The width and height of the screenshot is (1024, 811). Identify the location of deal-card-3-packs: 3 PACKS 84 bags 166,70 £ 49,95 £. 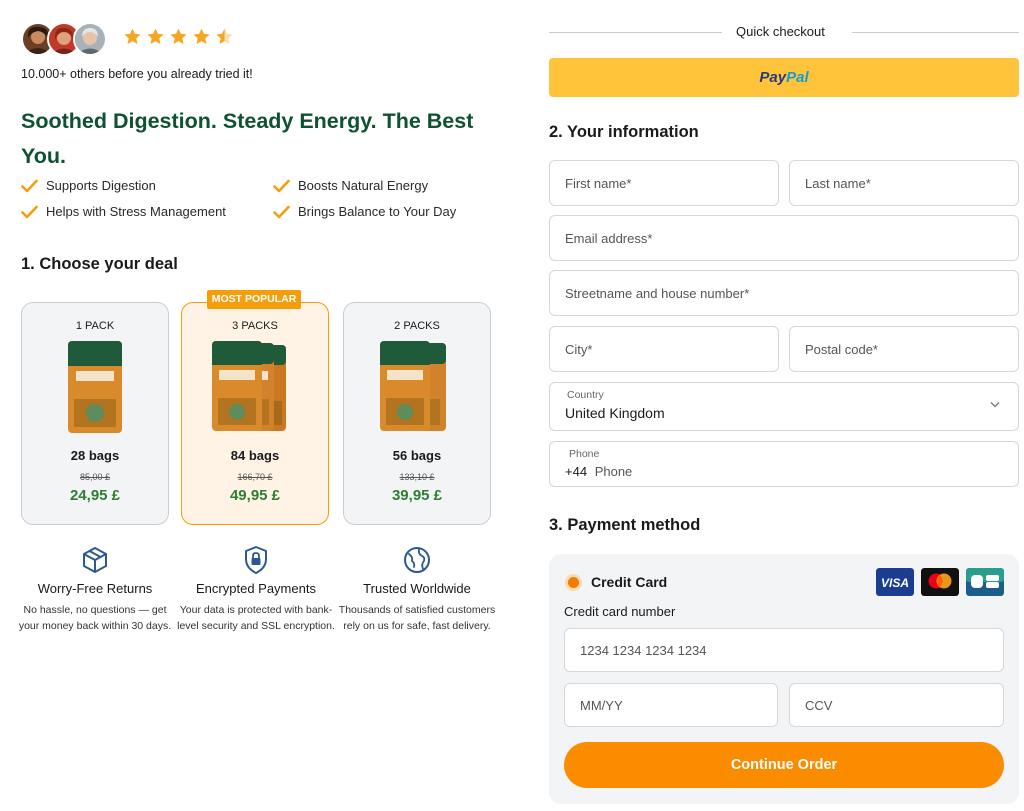
(255, 413).